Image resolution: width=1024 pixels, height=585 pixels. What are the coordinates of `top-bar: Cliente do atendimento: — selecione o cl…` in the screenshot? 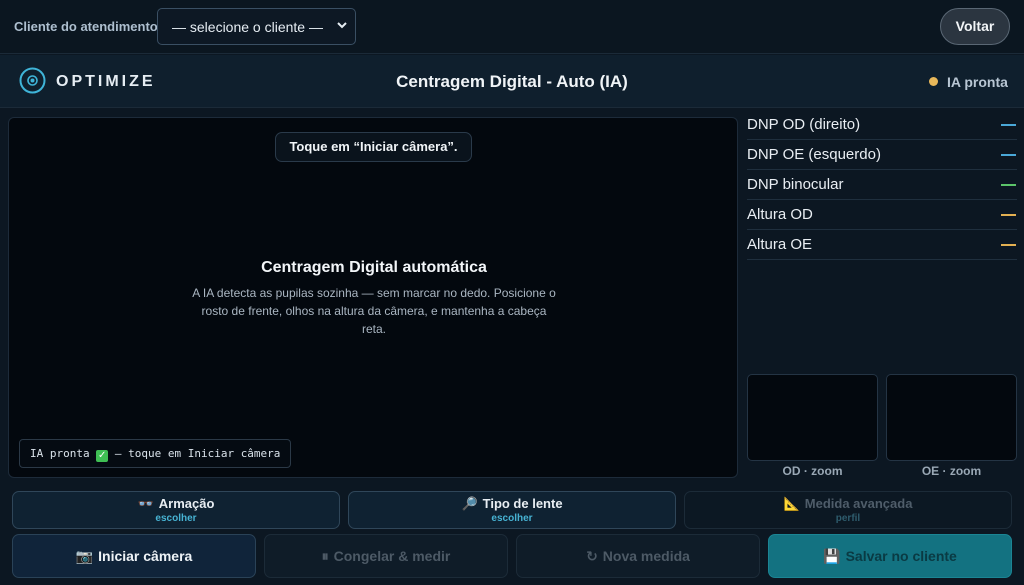 It's located at (512, 27).